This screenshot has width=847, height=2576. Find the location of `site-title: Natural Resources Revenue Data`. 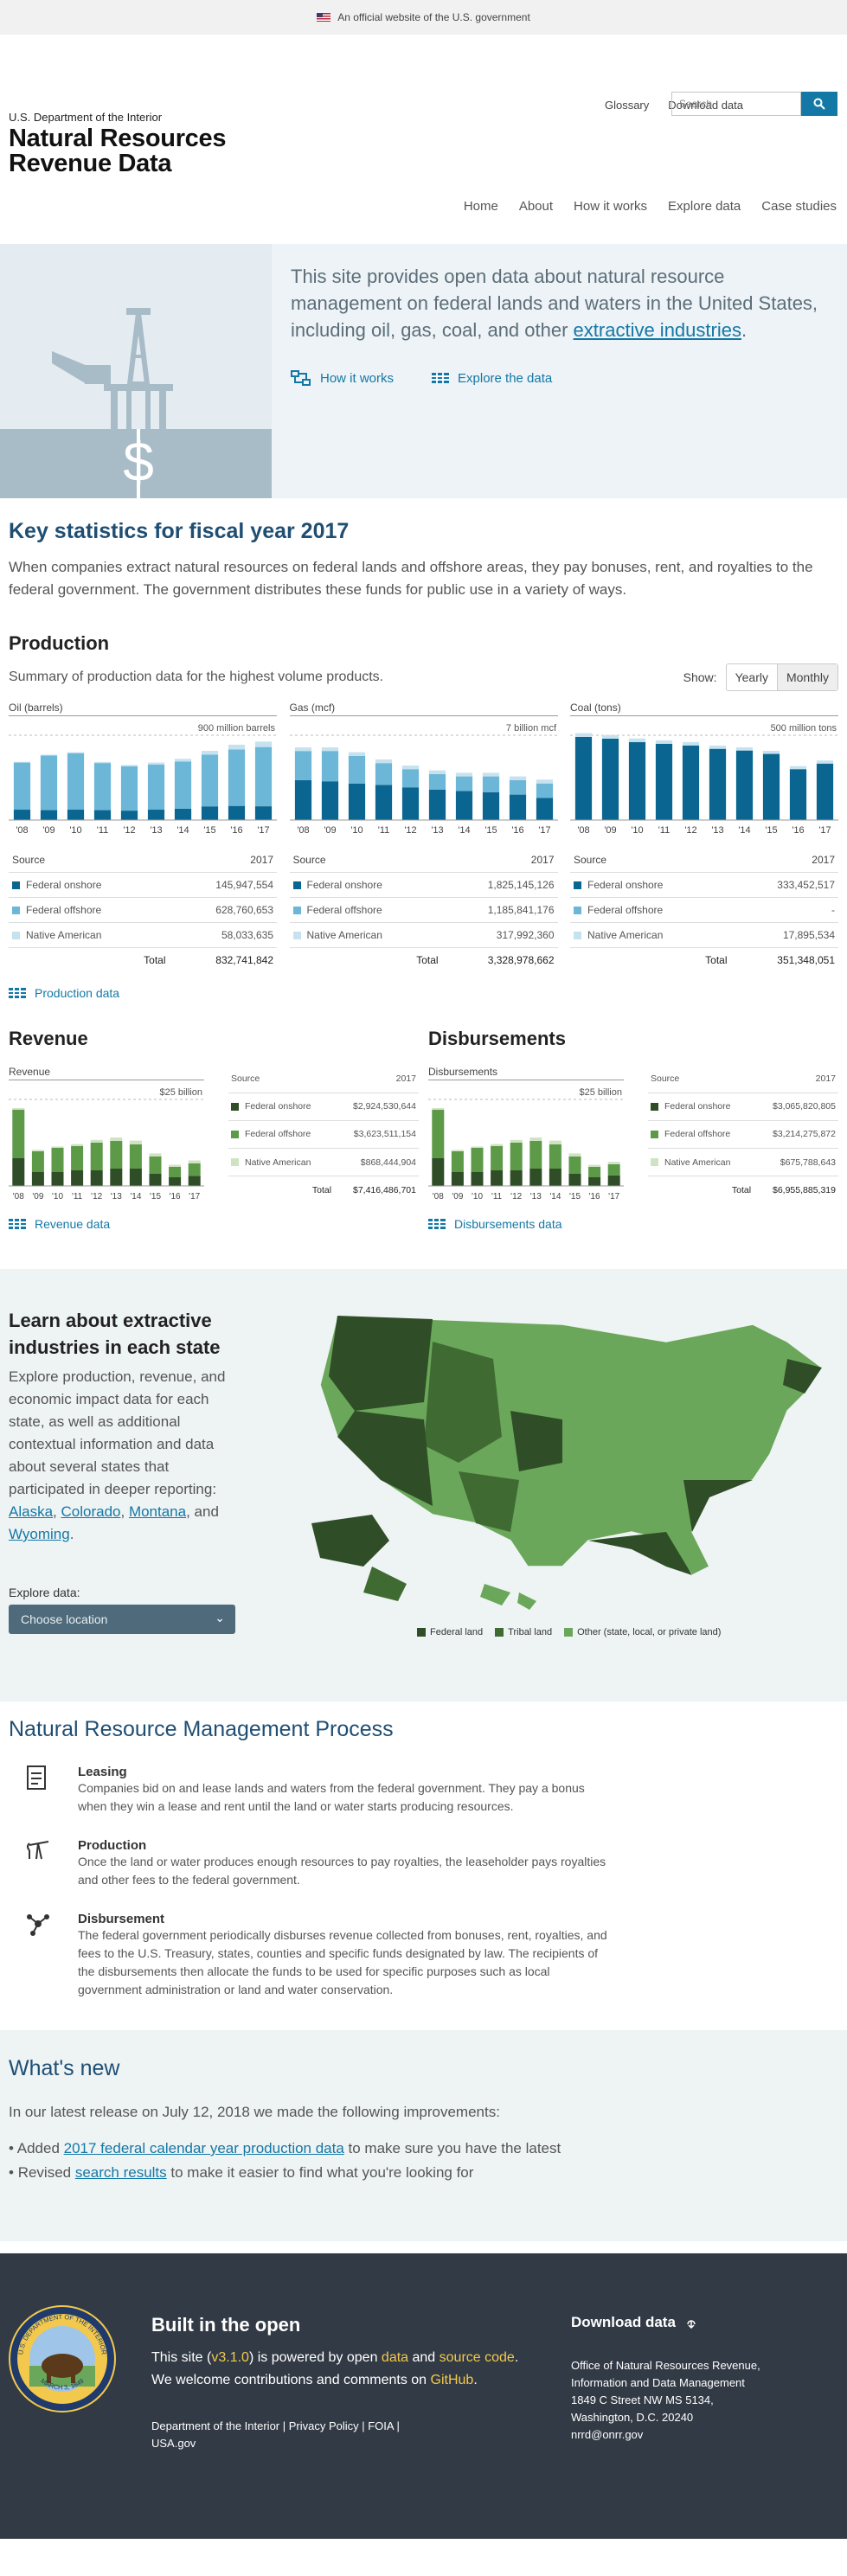

site-title: Natural Resources Revenue Data is located at coordinates (118, 151).